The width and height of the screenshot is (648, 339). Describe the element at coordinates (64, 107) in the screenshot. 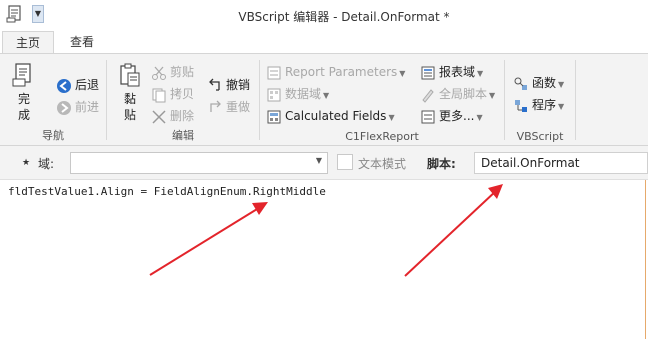

I see `forward-arrow-icon` at that location.